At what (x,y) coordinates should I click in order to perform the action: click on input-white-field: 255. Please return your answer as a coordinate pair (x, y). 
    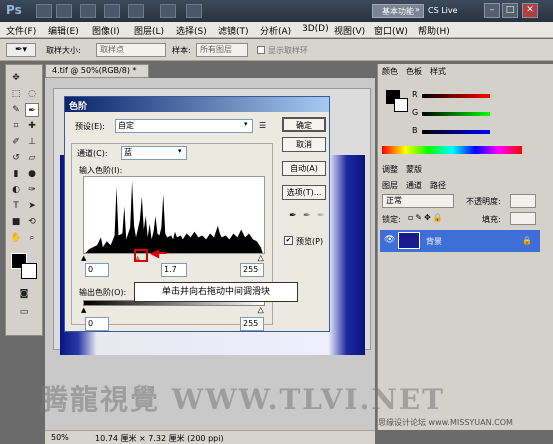
    Looking at the image, I should click on (252, 270).